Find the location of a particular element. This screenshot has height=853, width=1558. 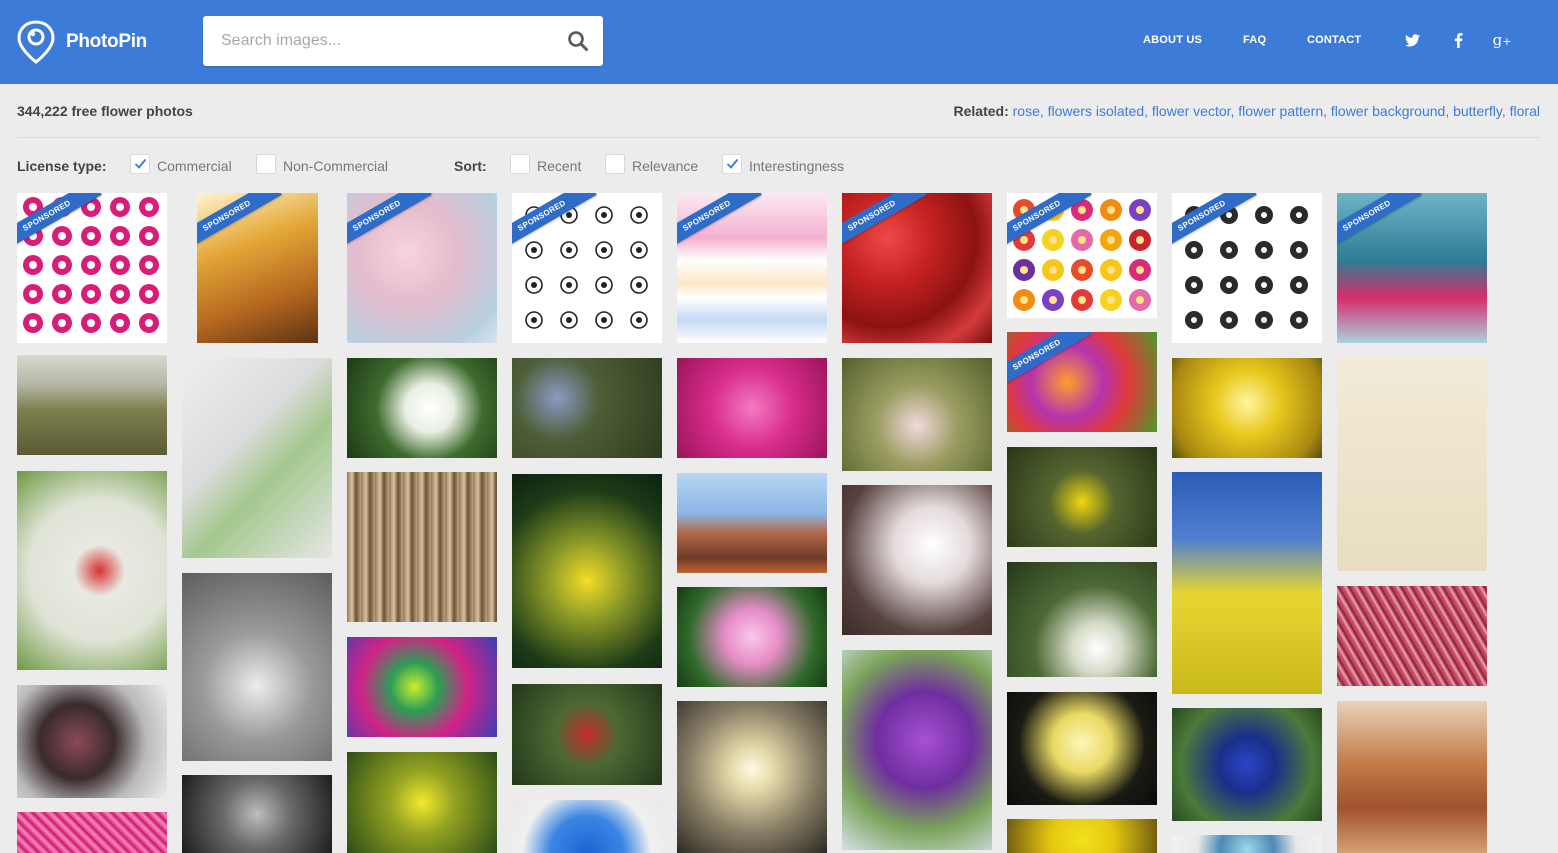

sort-label: Sort: is located at coordinates (470, 166).